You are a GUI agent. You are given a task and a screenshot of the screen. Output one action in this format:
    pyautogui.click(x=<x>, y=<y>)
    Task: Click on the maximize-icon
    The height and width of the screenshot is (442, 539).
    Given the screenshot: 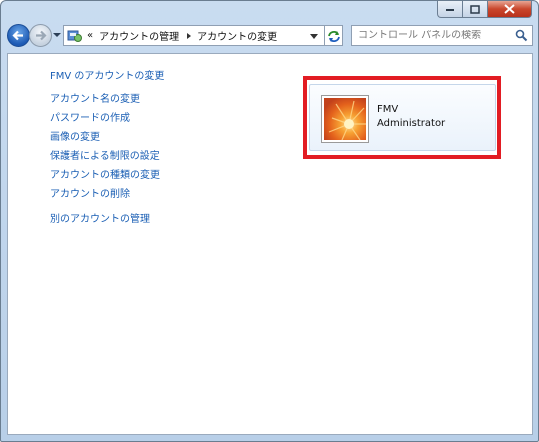 What is the action you would take?
    pyautogui.click(x=475, y=9)
    